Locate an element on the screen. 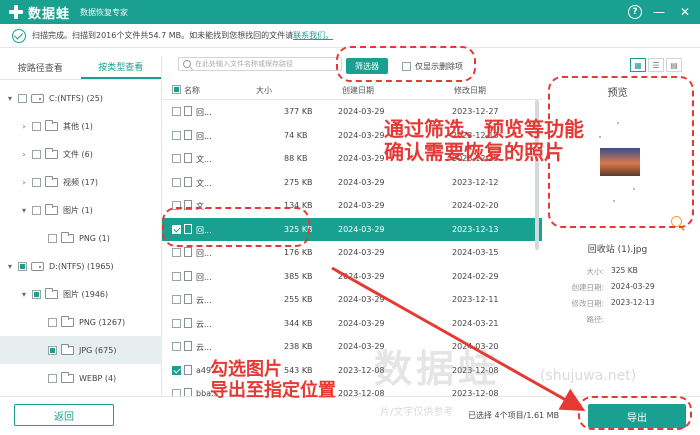 Image resolution: width=700 pixels, height=435 pixels. tree-item-d-drive: ▾ D:(NTFS) (1965) is located at coordinates (81, 266).